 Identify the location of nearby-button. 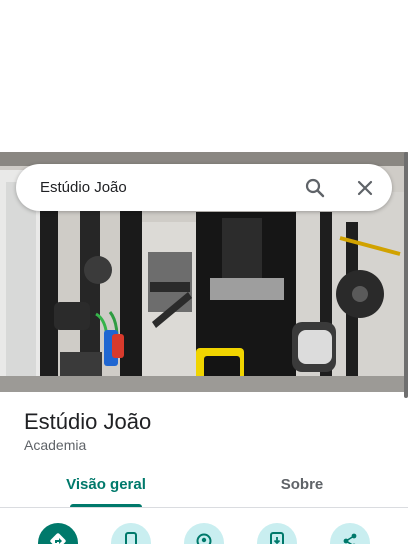
(204, 533).